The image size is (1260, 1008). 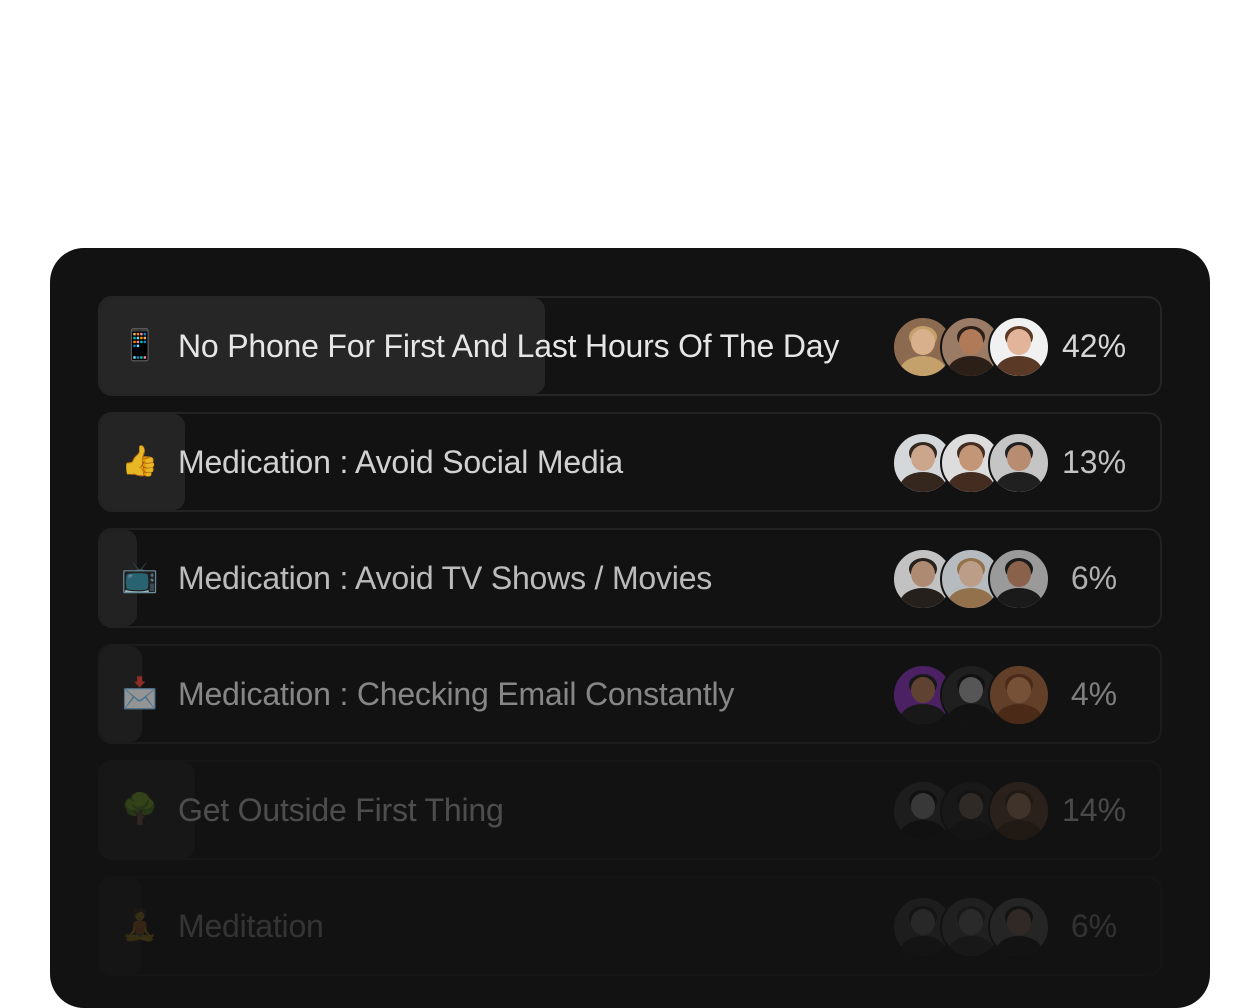 What do you see at coordinates (401, 461) in the screenshot?
I see `poll-option-label: Medication : Avoid Social Media` at bounding box center [401, 461].